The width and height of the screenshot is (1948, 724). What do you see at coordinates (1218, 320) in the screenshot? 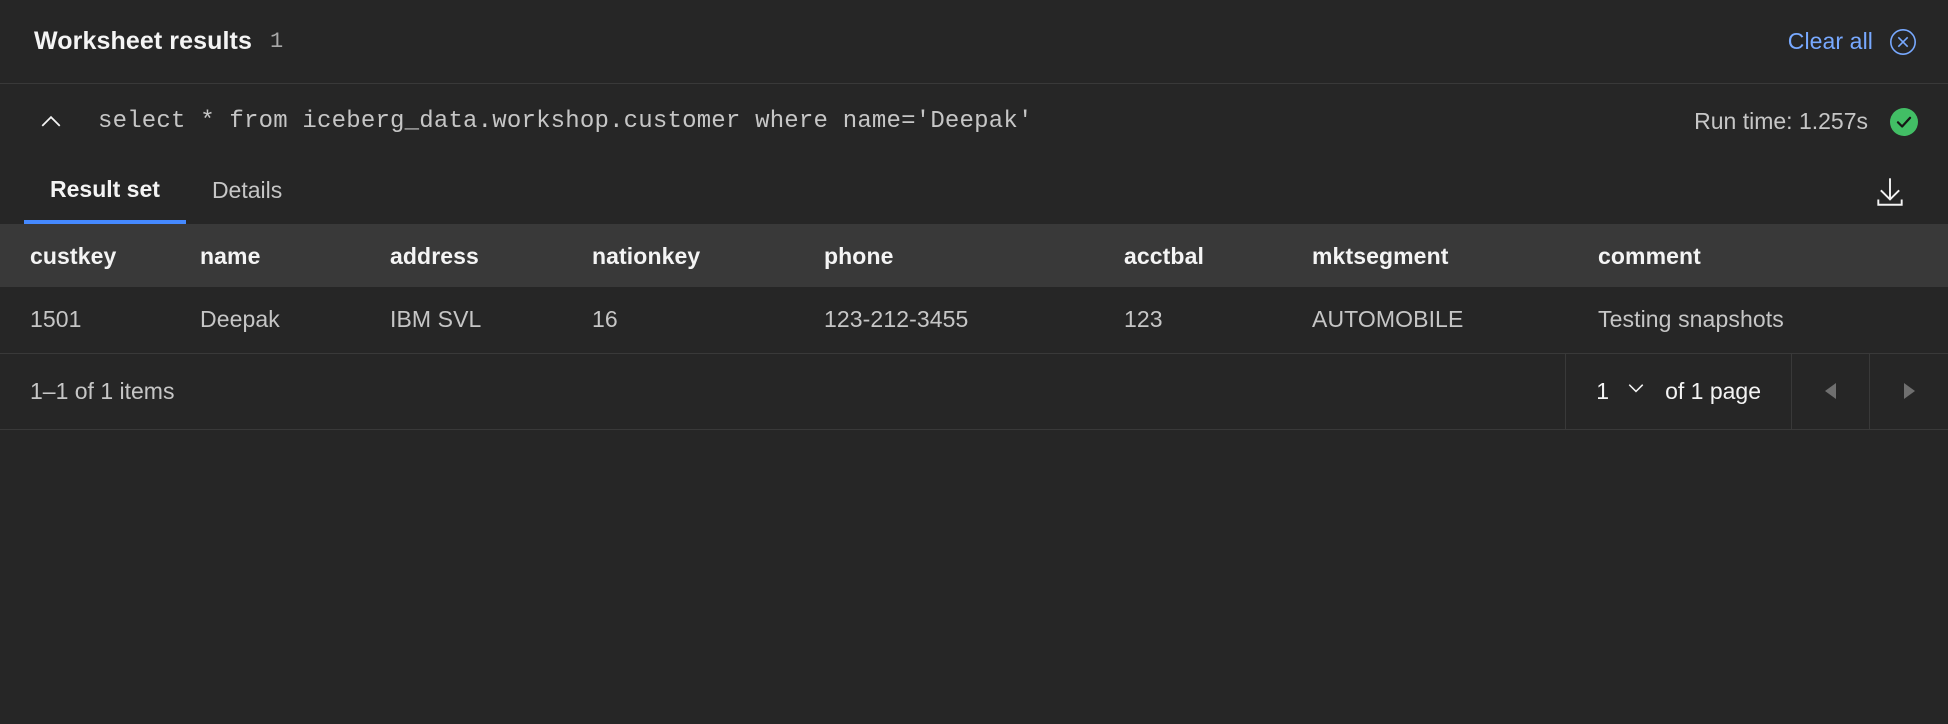
I see `cell-acctbal: 123` at bounding box center [1218, 320].